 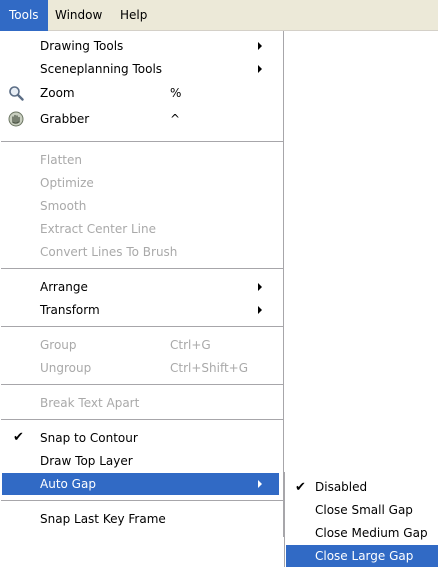 I want to click on menu-item-label: Snap to Contour, so click(x=89, y=438).